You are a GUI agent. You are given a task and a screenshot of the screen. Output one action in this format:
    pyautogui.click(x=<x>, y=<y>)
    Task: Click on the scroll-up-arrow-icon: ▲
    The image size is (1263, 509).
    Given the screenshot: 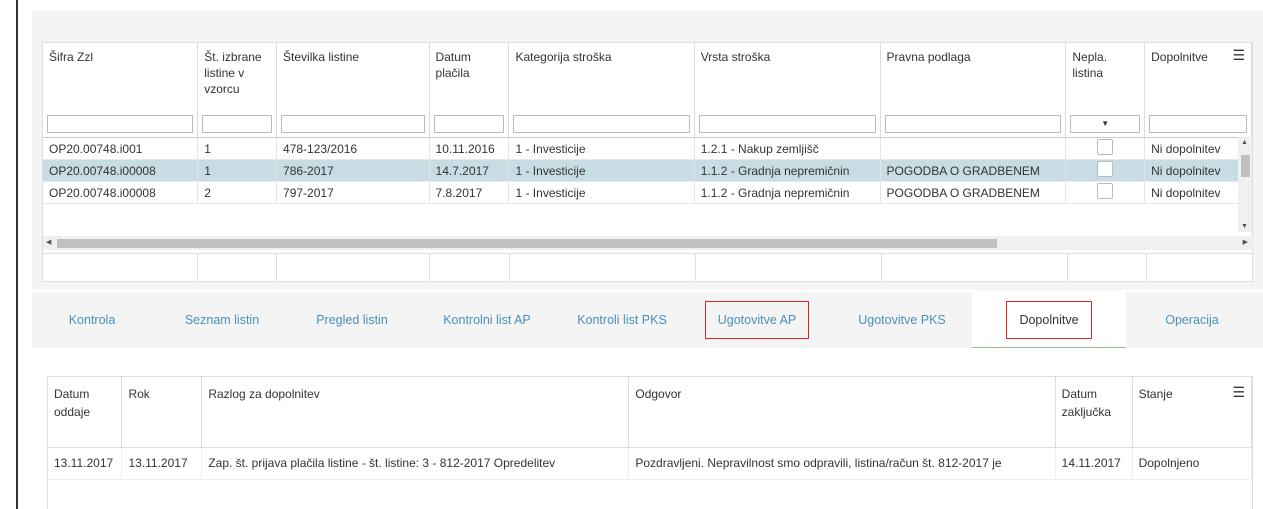 What is the action you would take?
    pyautogui.click(x=1244, y=142)
    